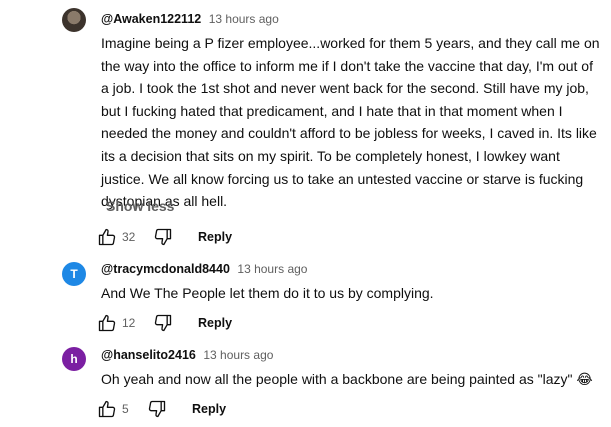 This screenshot has height=427, width=611. What do you see at coordinates (125, 409) in the screenshot?
I see `like-count: 5` at bounding box center [125, 409].